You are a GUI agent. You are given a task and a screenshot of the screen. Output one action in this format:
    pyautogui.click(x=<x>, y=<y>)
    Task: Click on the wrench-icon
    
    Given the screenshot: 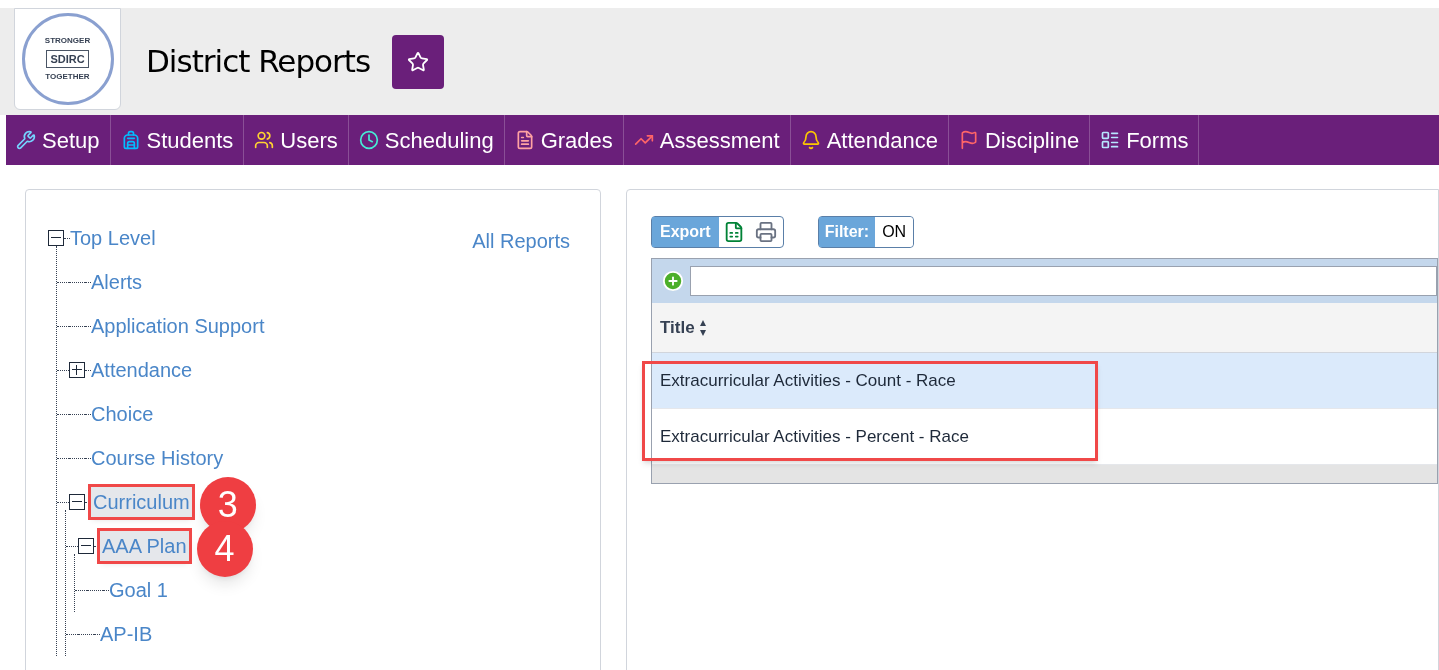 What is the action you would take?
    pyautogui.click(x=26, y=140)
    